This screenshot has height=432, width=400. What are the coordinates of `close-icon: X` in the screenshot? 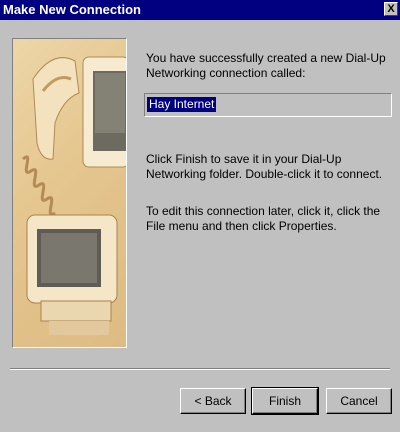 It's located at (391, 9).